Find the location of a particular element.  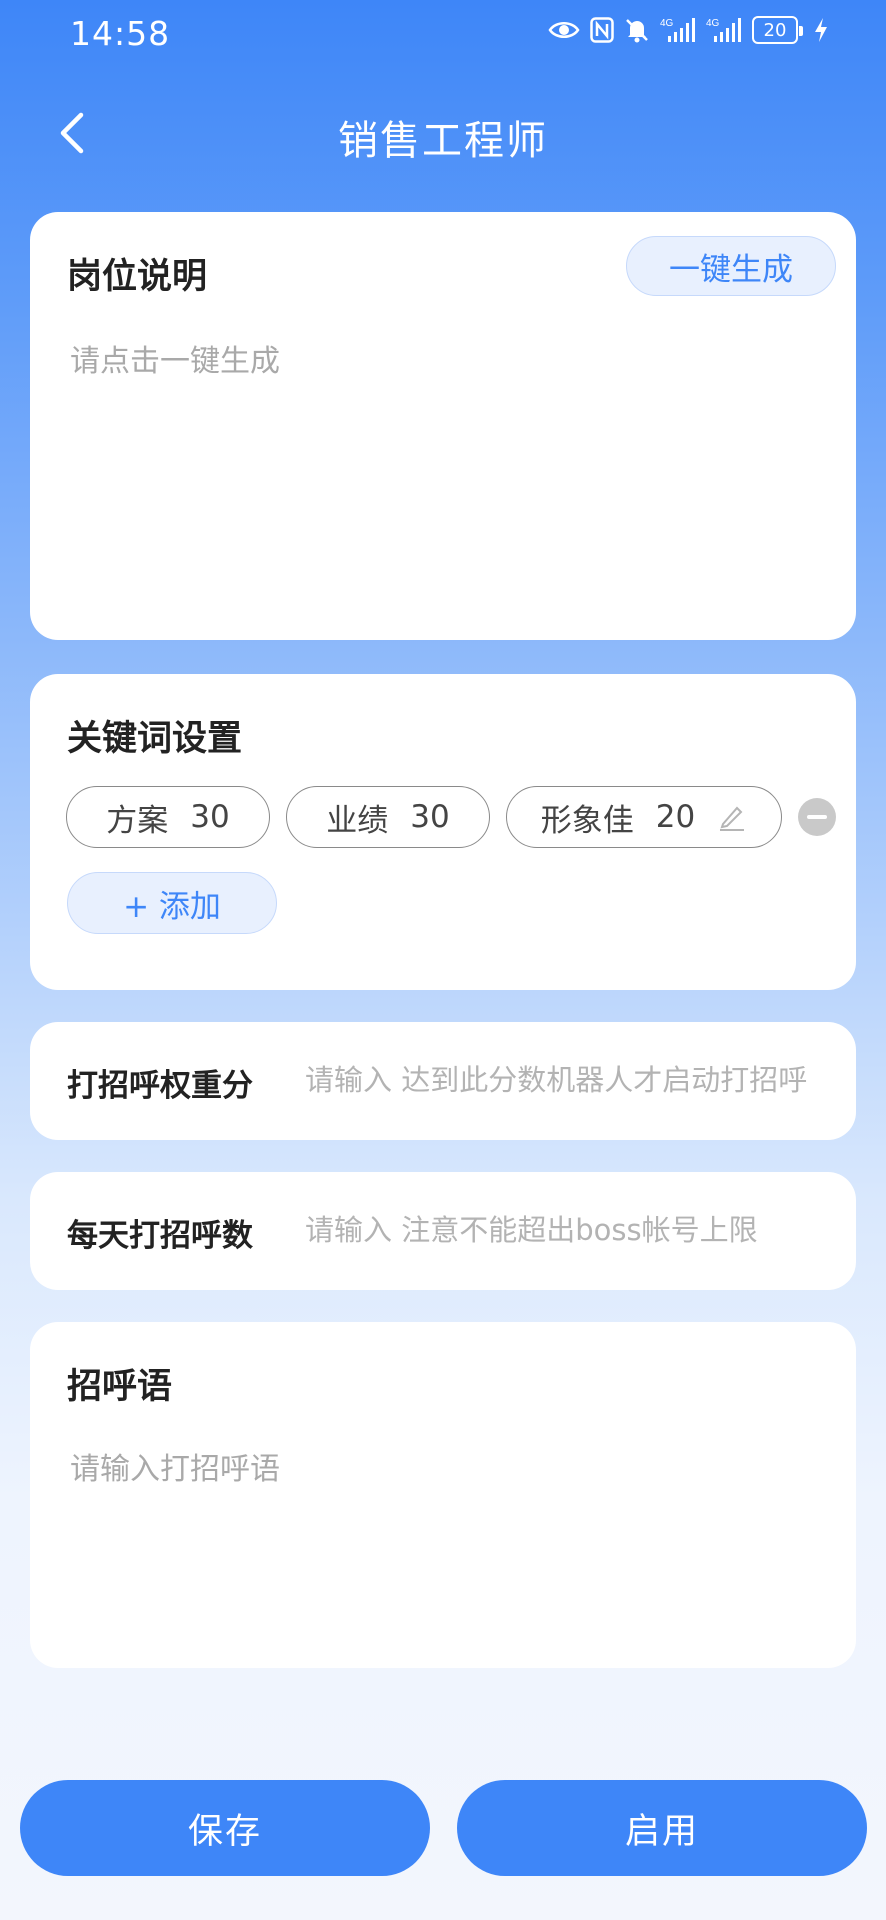

keyword-name: 形象佳 is located at coordinates (587, 820).